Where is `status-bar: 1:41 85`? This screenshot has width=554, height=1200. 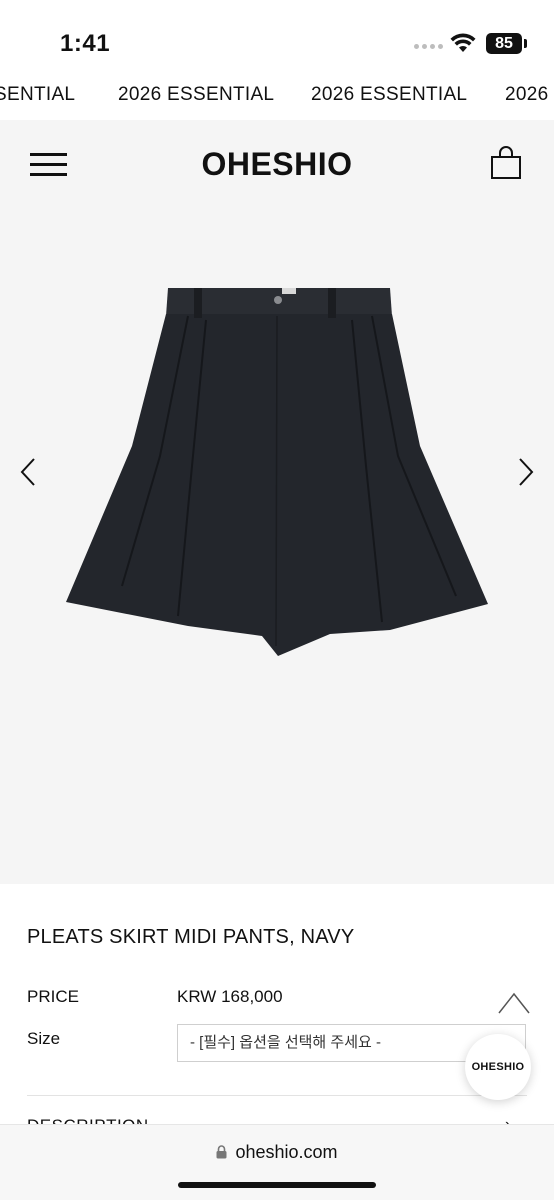
status-bar: 1:41 85 is located at coordinates (277, 35).